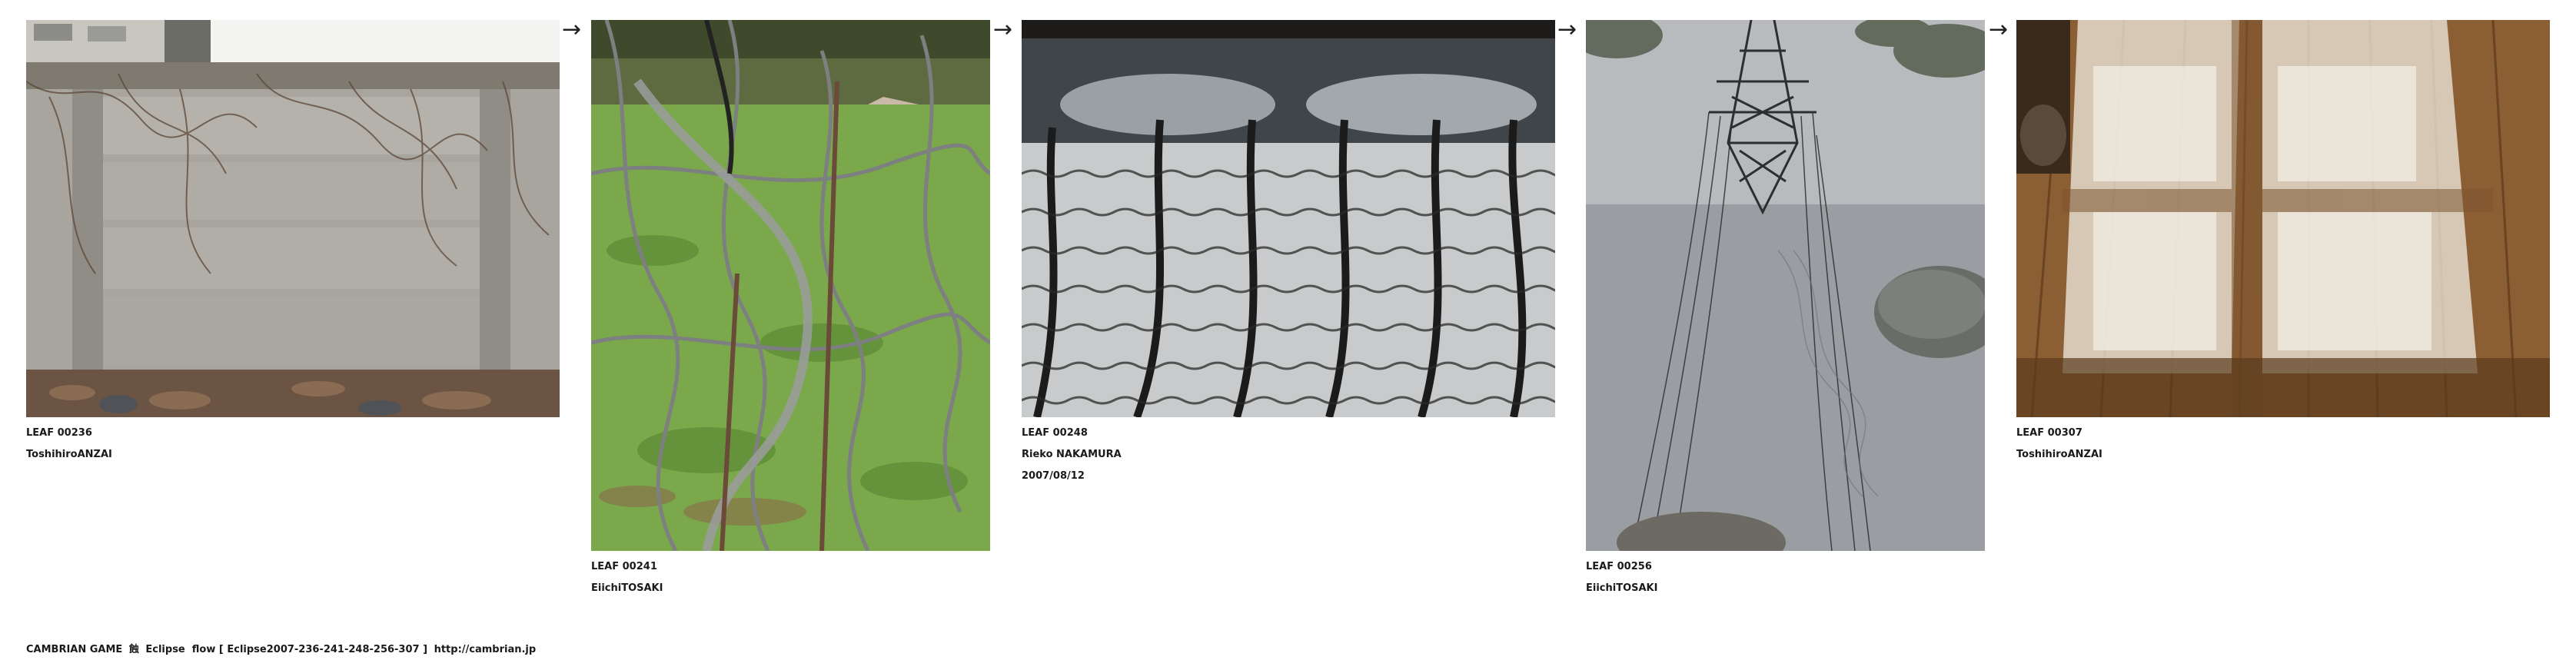  I want to click on leaf-code: LEAF 00307, so click(2049, 433).